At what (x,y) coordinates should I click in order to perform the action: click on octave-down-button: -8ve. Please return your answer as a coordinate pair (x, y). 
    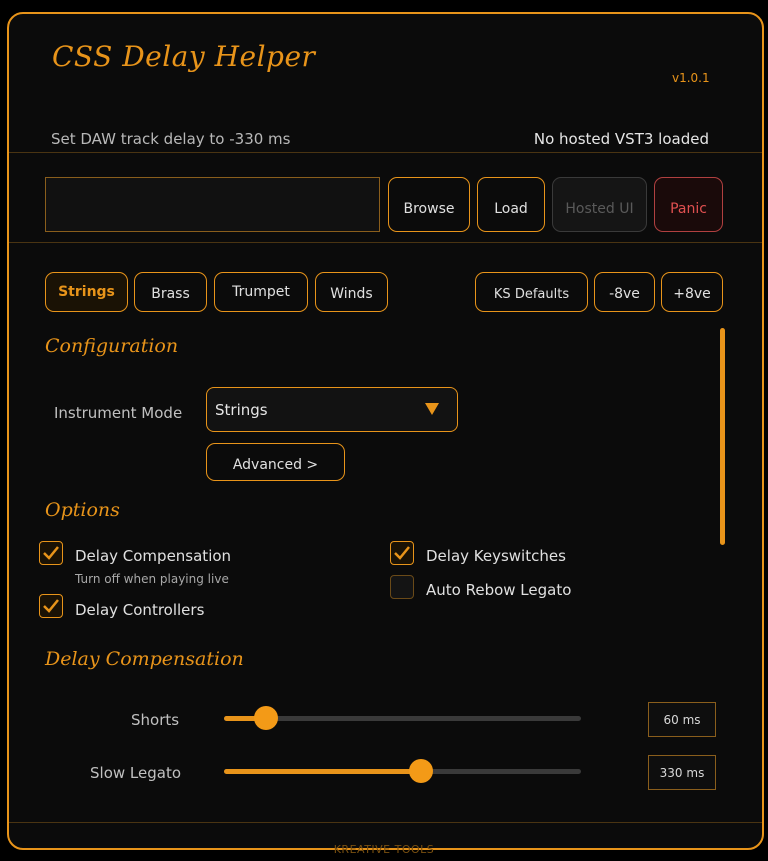
    Looking at the image, I should click on (624, 292).